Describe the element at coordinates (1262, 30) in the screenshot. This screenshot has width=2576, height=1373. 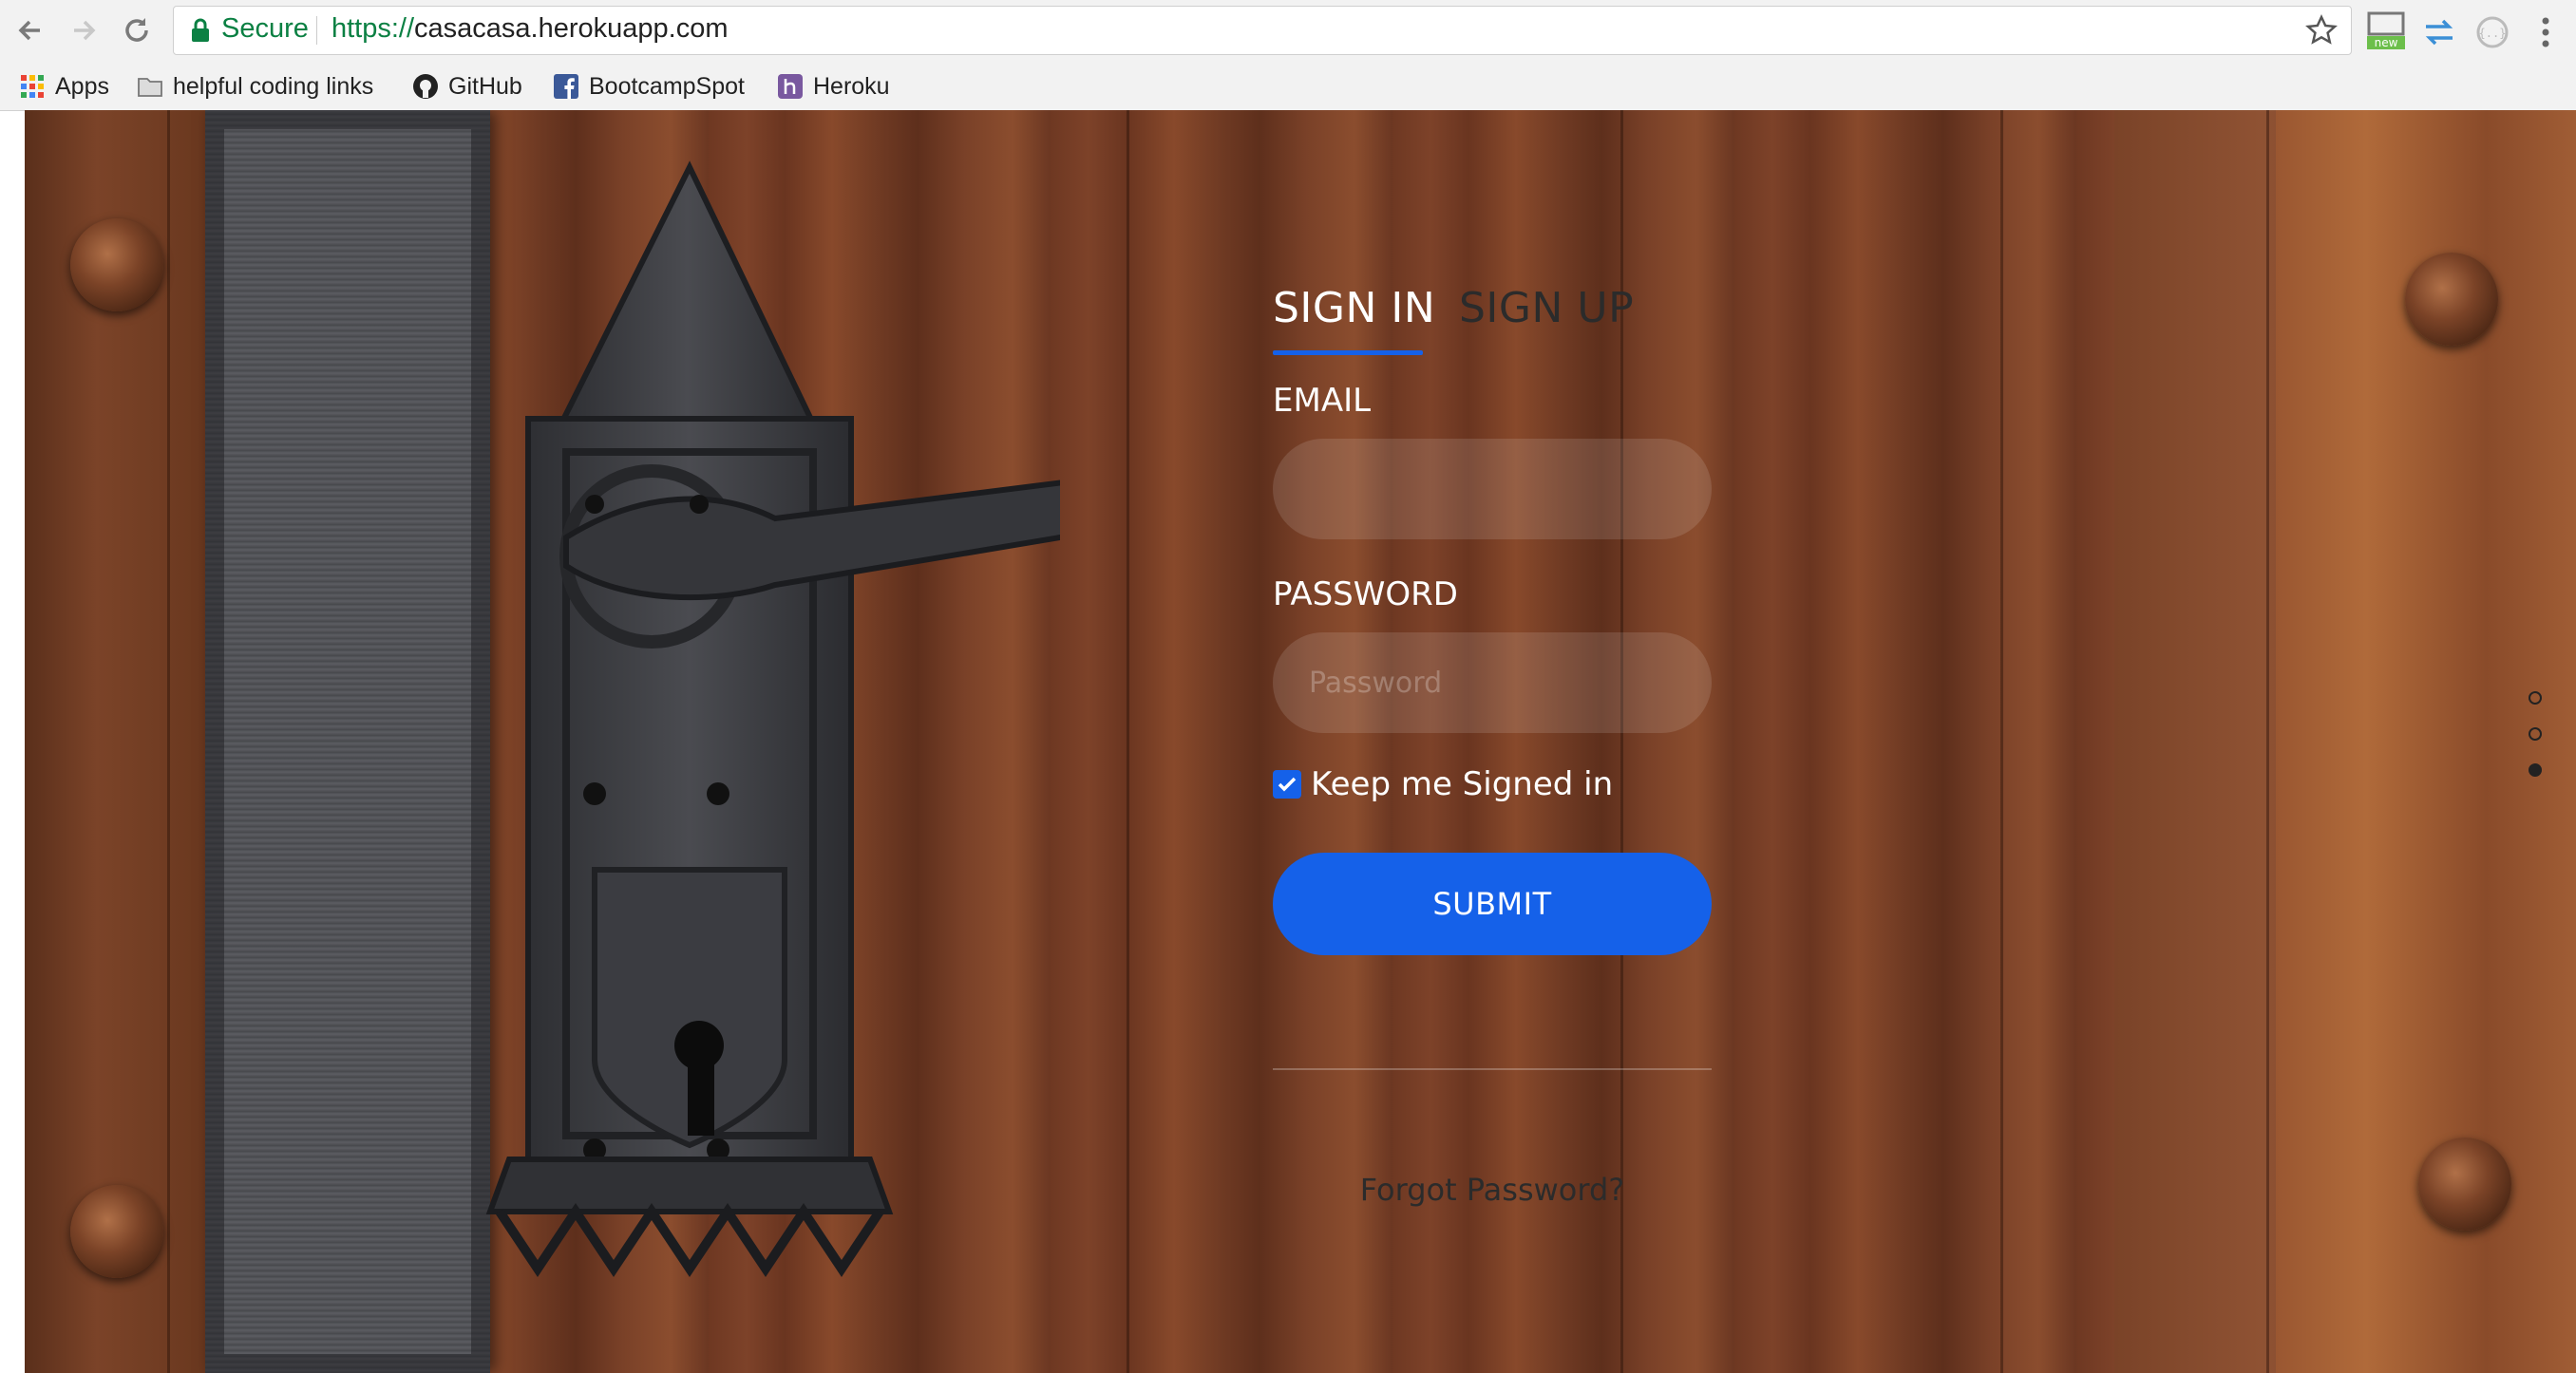
I see `address-bar: Secure https://casacasa.herokuapp.com` at that location.